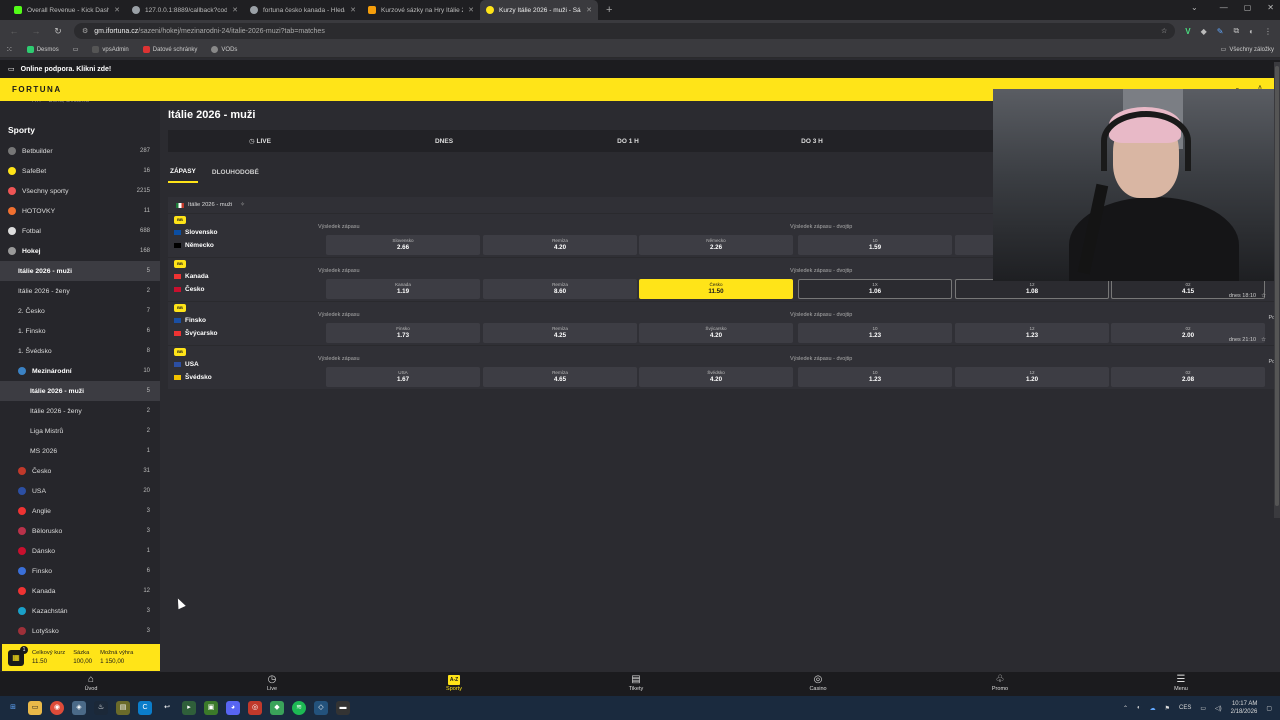 Image resolution: width=1280 pixels, height=720 pixels. I want to click on vue-devtools-icon: V, so click(1187, 31).